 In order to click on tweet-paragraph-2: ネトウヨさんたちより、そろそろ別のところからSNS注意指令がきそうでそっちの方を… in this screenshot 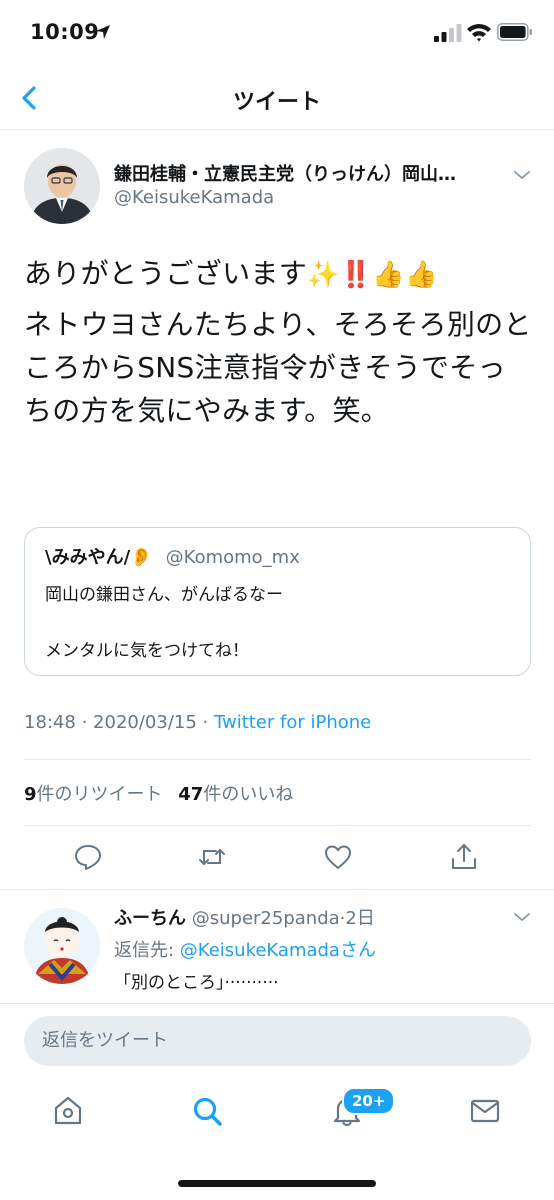, I will do `click(278, 367)`.